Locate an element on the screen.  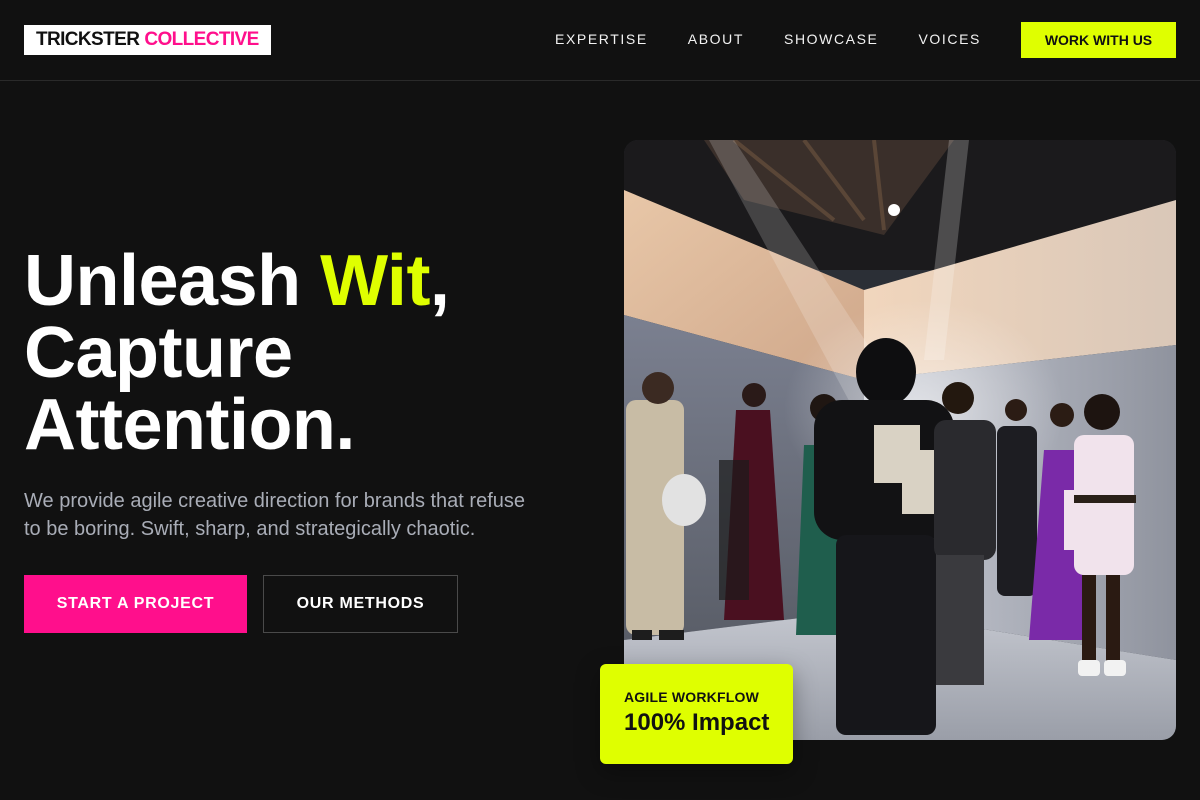
nav-link-about: ABOUT is located at coordinates (716, 39).